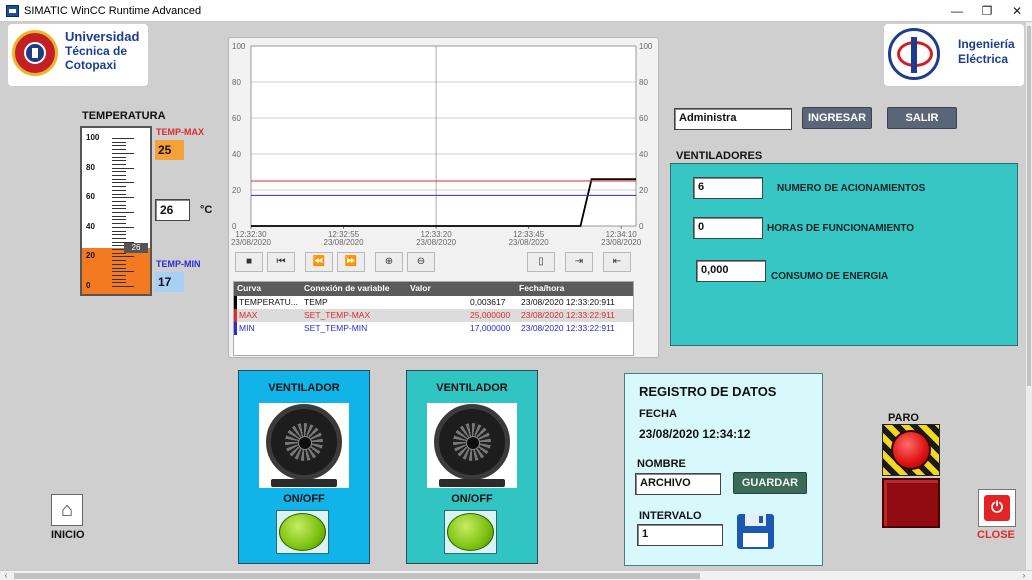 The image size is (1032, 580). I want to click on legend-value: 17,000000, so click(490, 328).